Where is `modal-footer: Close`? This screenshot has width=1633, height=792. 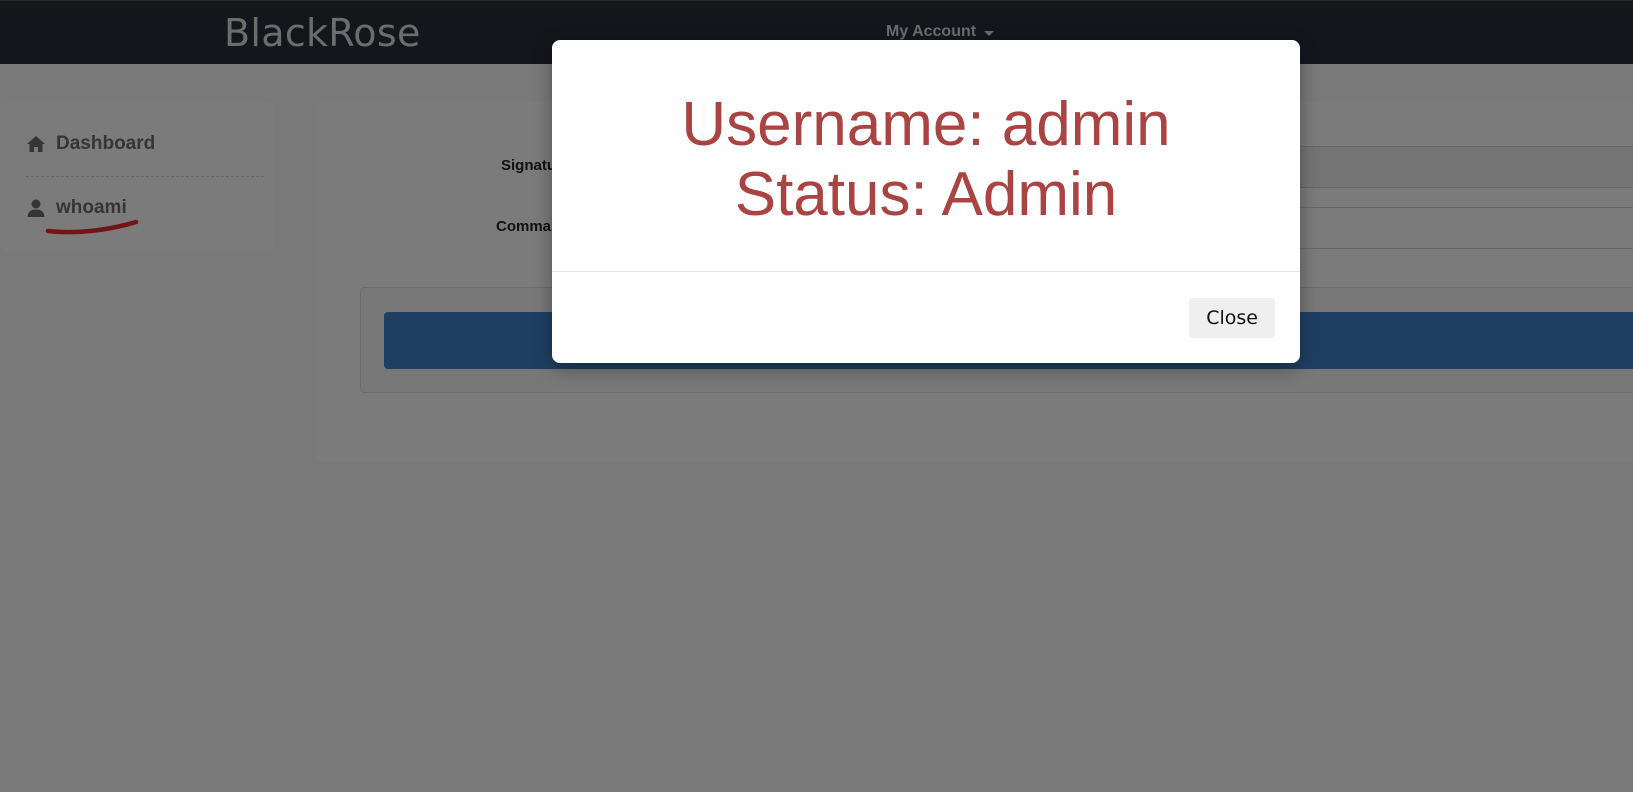
modal-footer: Close is located at coordinates (926, 317).